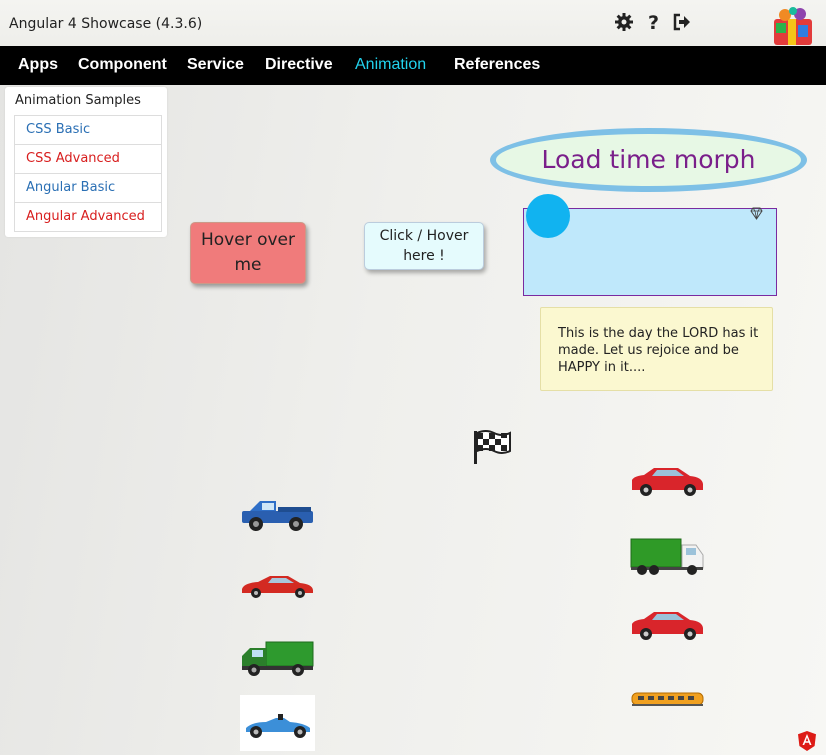 The width and height of the screenshot is (826, 755). I want to click on blue-pickup-truck-icon, so click(277, 516).